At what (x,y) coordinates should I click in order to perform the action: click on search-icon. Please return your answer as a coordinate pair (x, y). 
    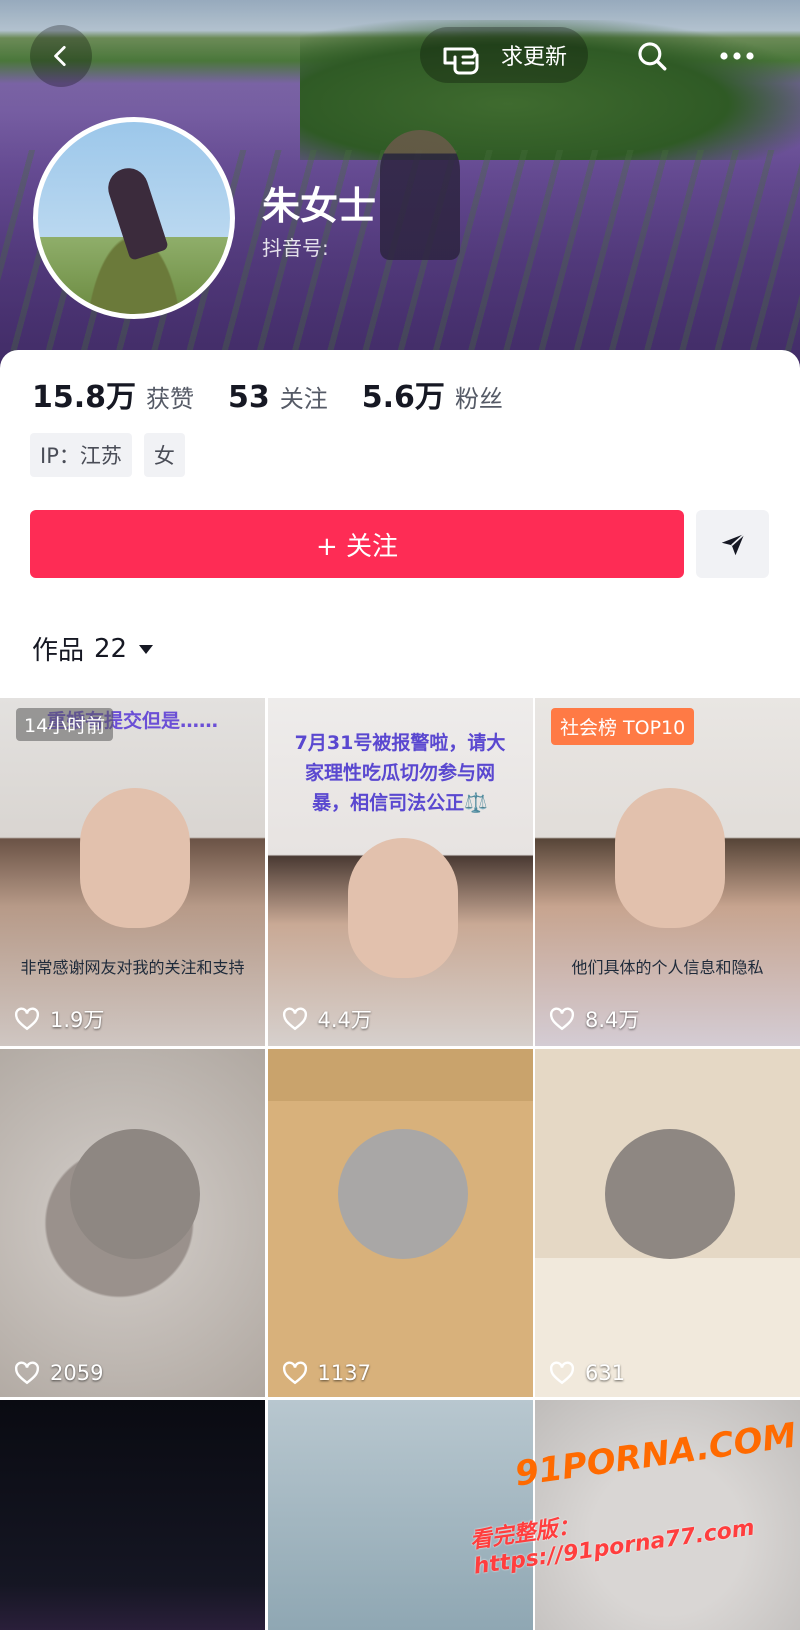
    Looking at the image, I should click on (652, 56).